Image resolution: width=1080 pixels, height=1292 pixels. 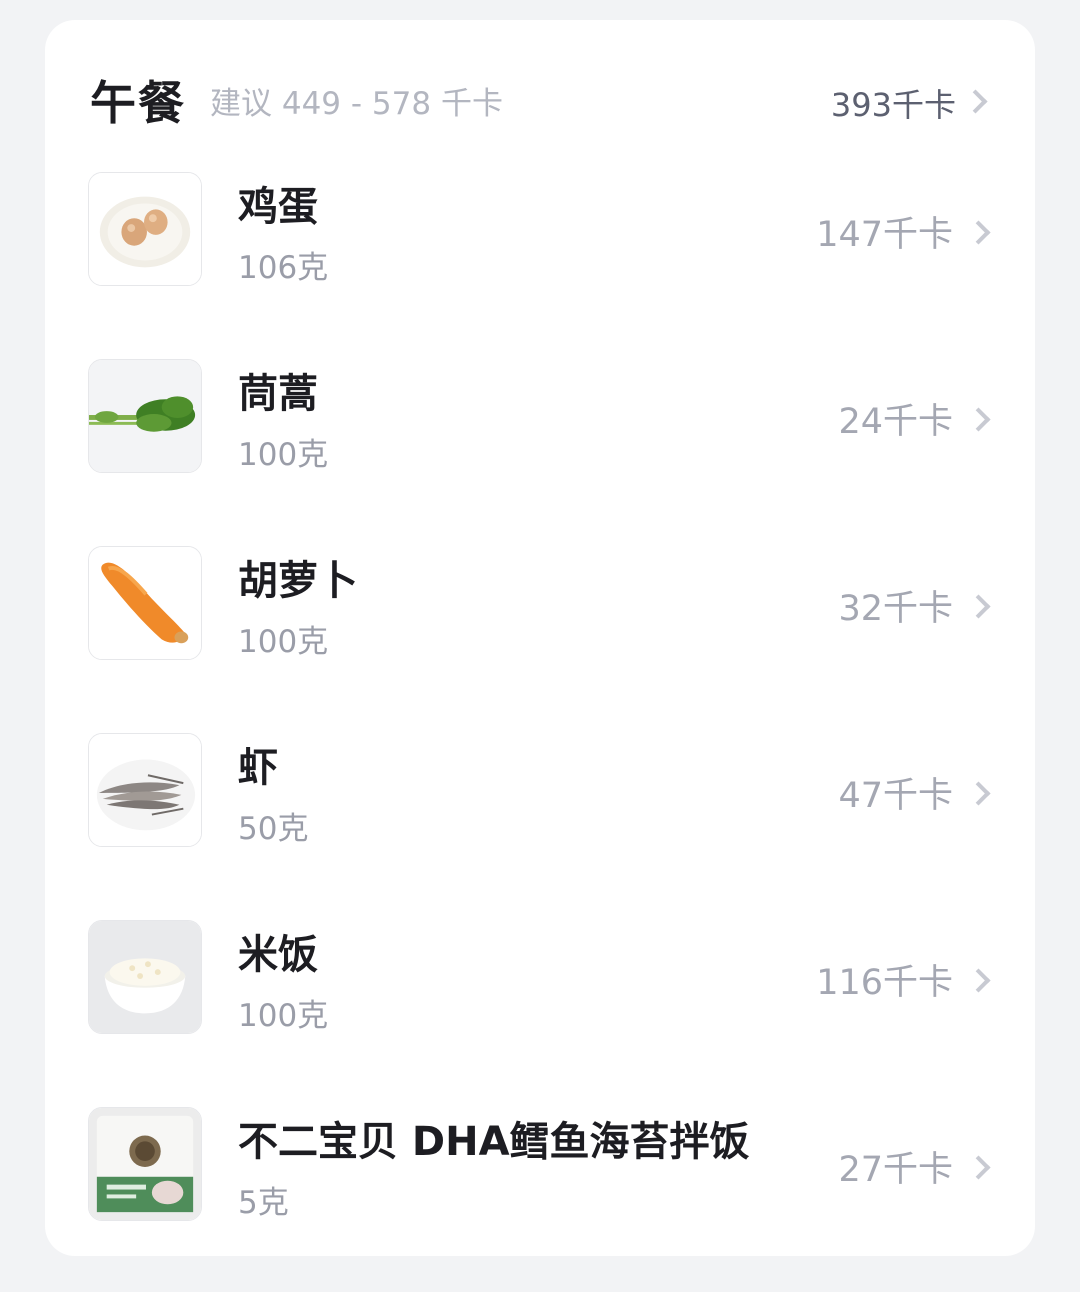 I want to click on food-name: 胡萝卜, so click(x=298, y=581).